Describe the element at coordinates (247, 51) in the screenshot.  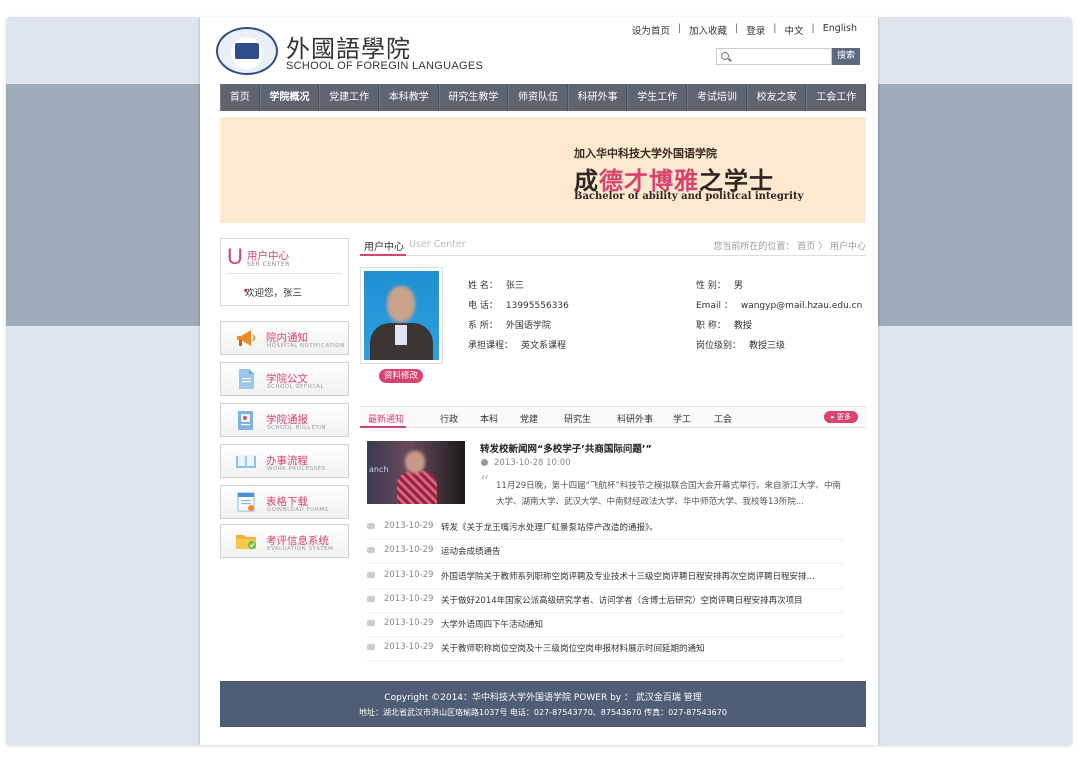
I see `school-seal-logo` at that location.